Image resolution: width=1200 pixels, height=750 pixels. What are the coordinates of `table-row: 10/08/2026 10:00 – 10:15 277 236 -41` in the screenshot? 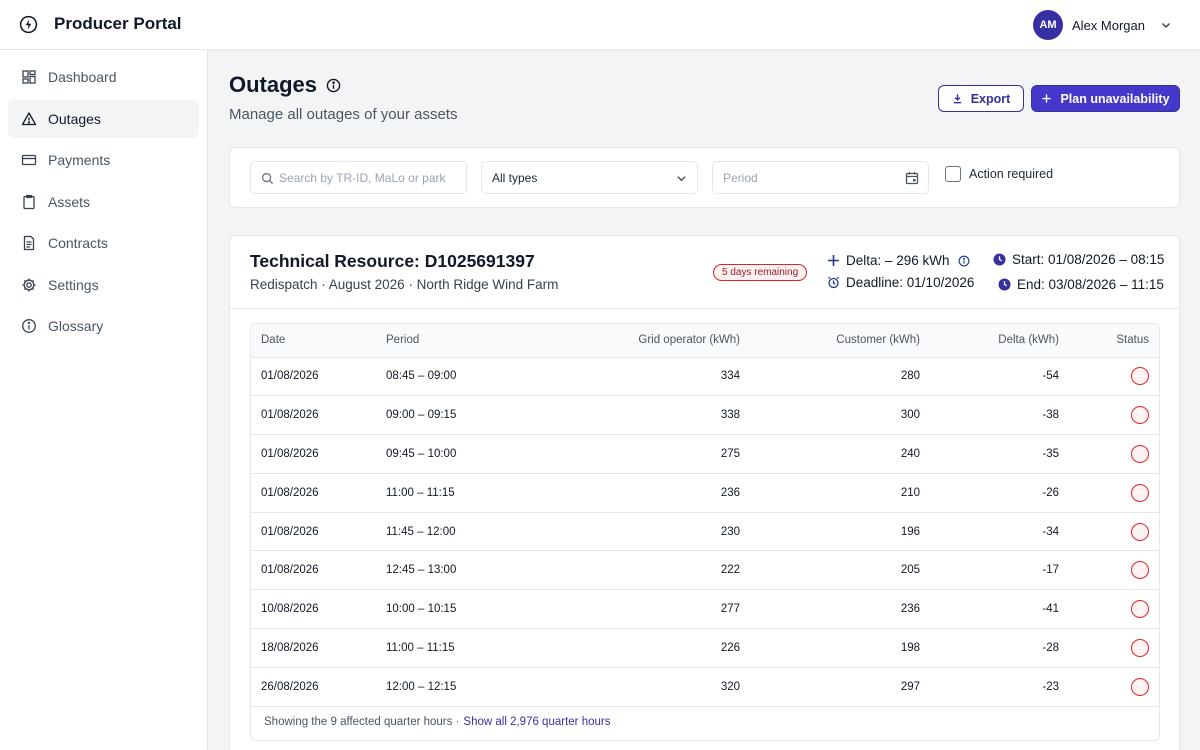 It's located at (705, 609).